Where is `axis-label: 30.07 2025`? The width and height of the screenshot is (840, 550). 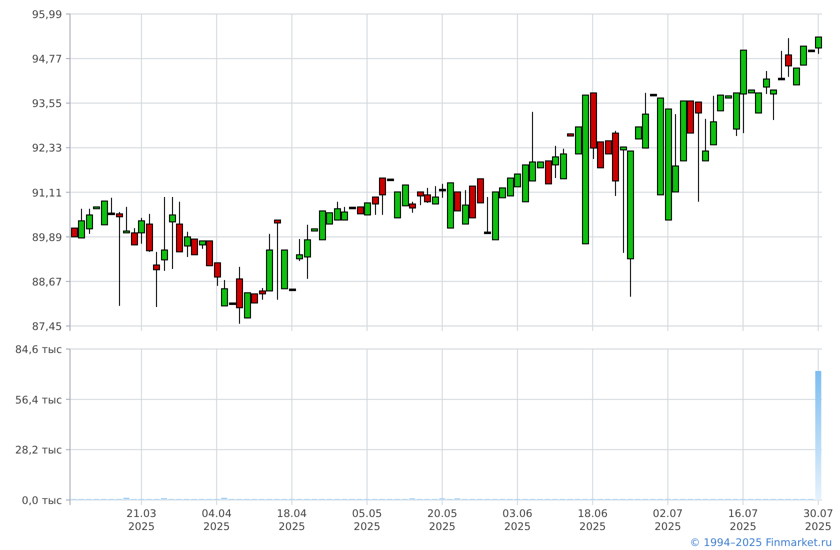
axis-label: 30.07 2025 is located at coordinates (818, 520).